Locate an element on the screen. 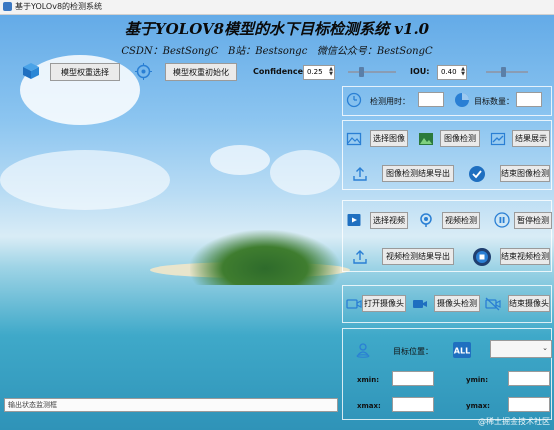 Image resolution: width=554 pixels, height=430 pixels. camera-off-icon is located at coordinates (493, 304).